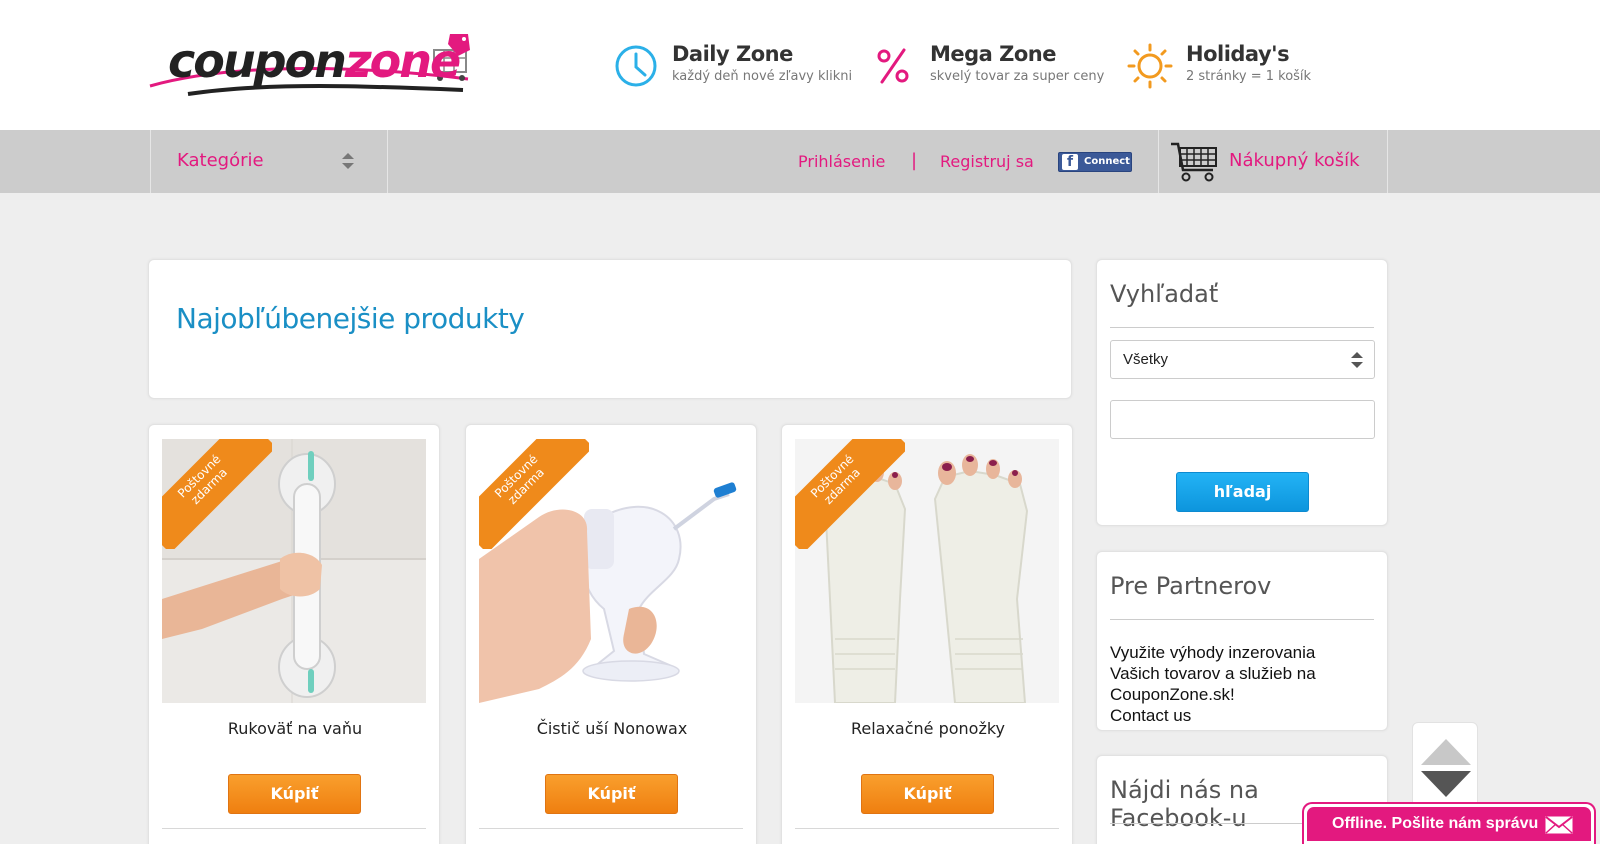  Describe the element at coordinates (610, 329) in the screenshot. I see `page-title-panel: Najobľúbenejšie produkty` at that location.